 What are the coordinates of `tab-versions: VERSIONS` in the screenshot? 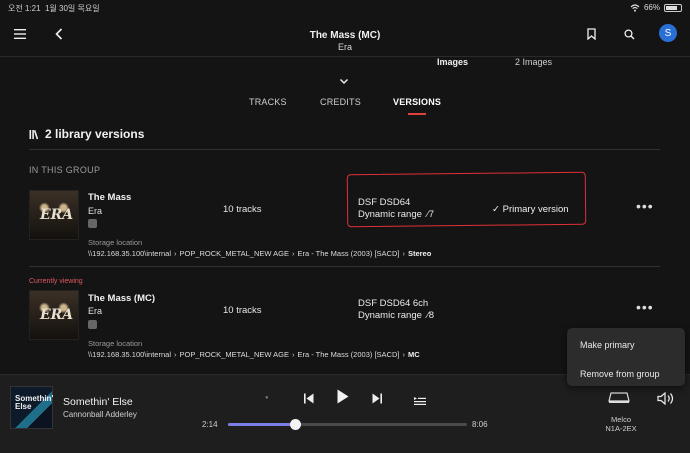 It's located at (417, 102).